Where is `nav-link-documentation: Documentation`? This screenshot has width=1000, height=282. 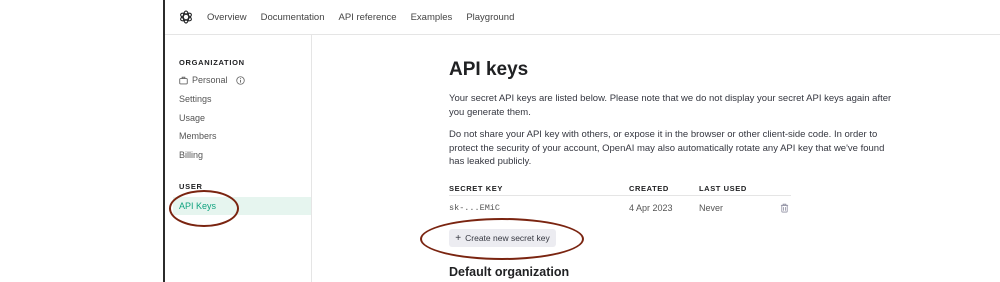 nav-link-documentation: Documentation is located at coordinates (293, 17).